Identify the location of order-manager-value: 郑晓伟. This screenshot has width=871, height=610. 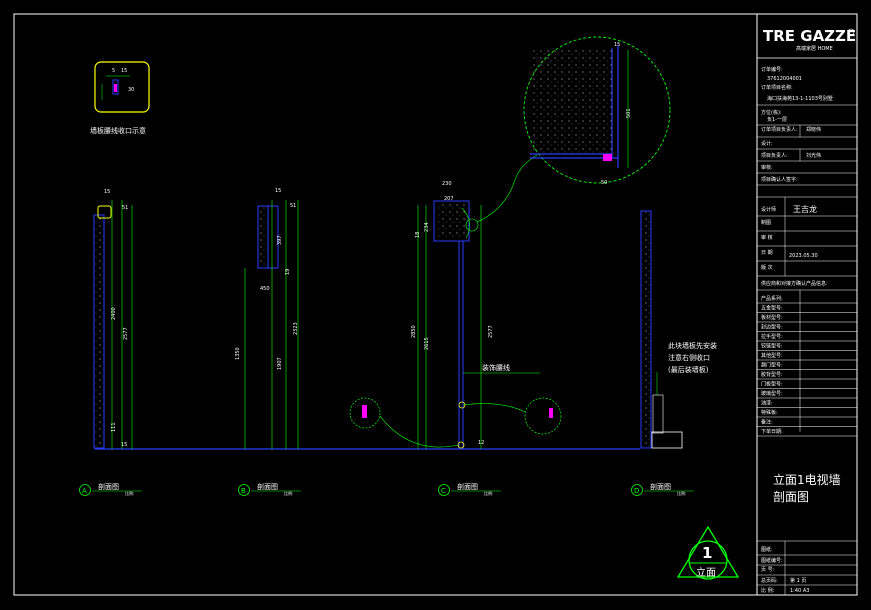
(813, 129).